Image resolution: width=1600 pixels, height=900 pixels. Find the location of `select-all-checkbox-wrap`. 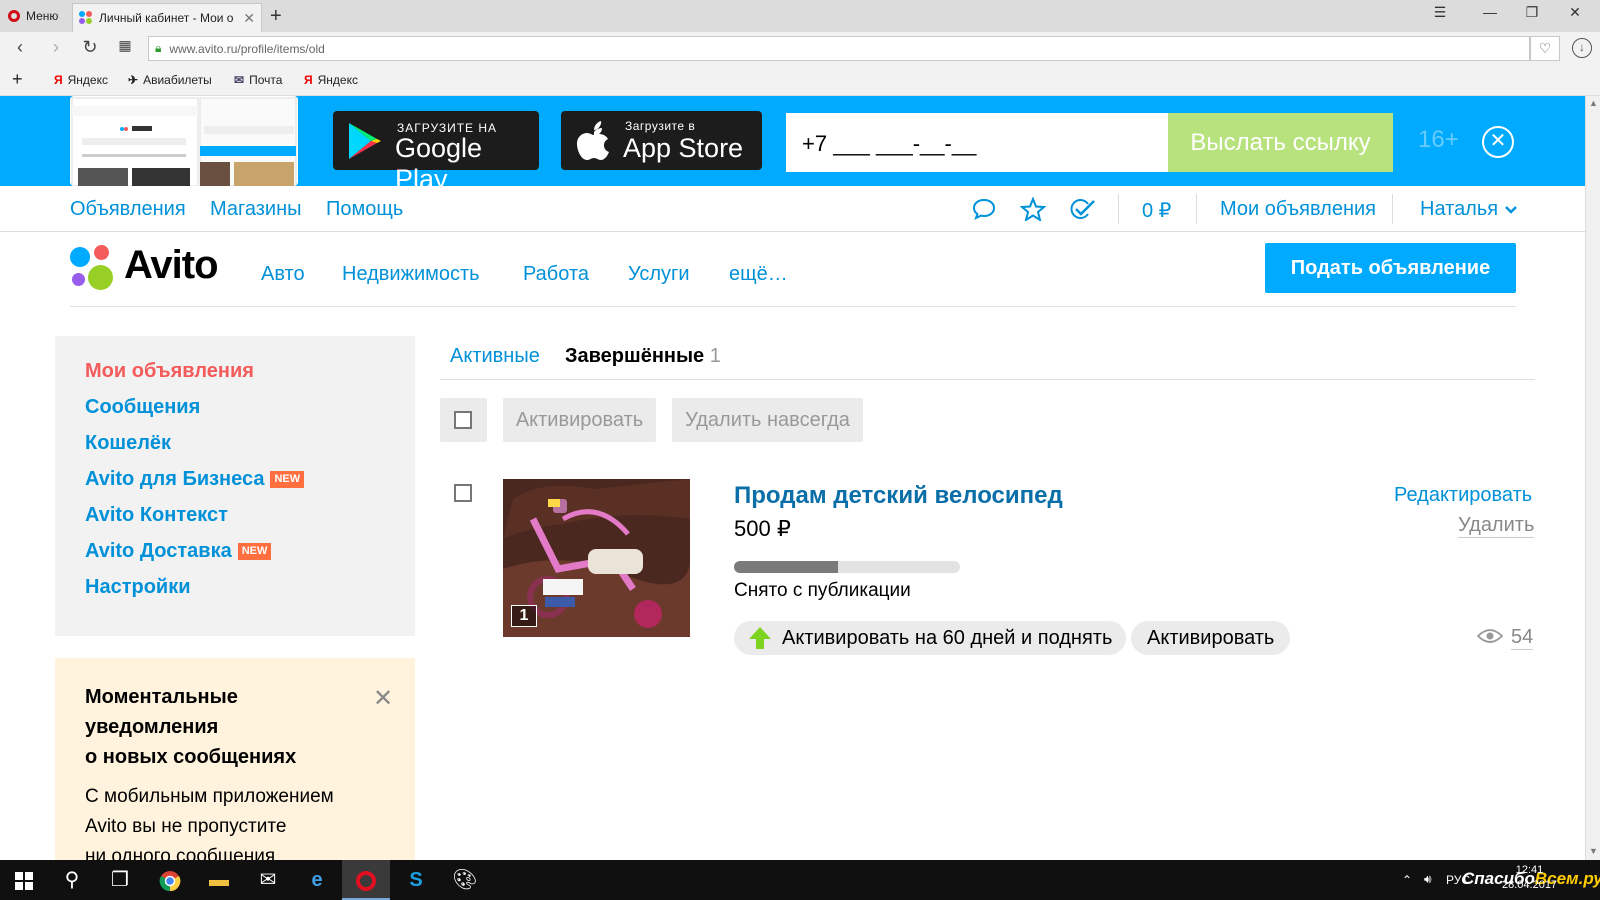

select-all-checkbox-wrap is located at coordinates (463, 420).